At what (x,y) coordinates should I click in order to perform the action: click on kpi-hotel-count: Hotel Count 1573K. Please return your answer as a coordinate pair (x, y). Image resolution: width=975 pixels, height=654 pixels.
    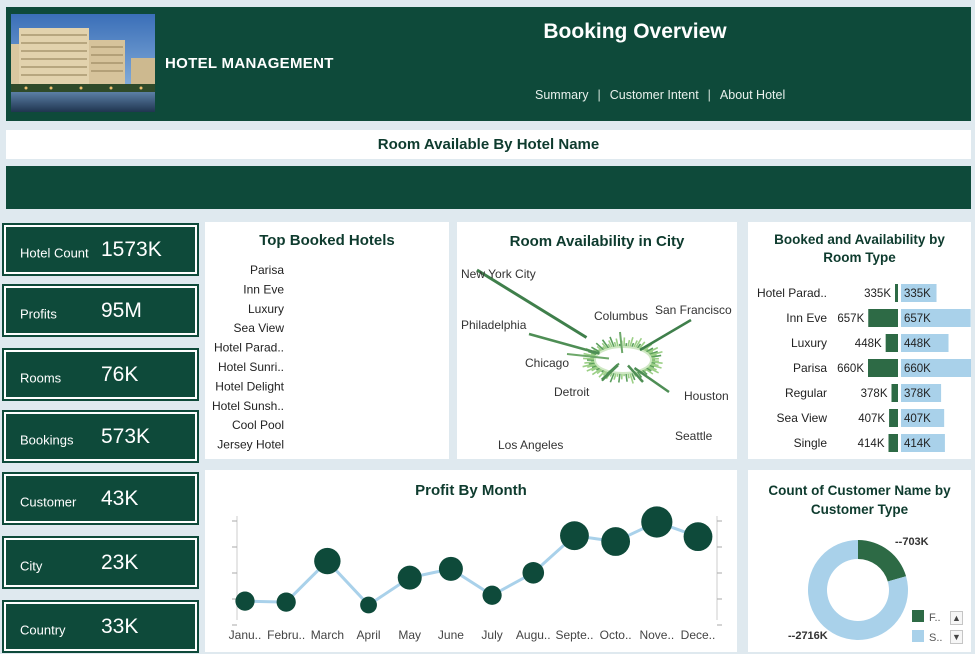
    Looking at the image, I should click on (100, 249).